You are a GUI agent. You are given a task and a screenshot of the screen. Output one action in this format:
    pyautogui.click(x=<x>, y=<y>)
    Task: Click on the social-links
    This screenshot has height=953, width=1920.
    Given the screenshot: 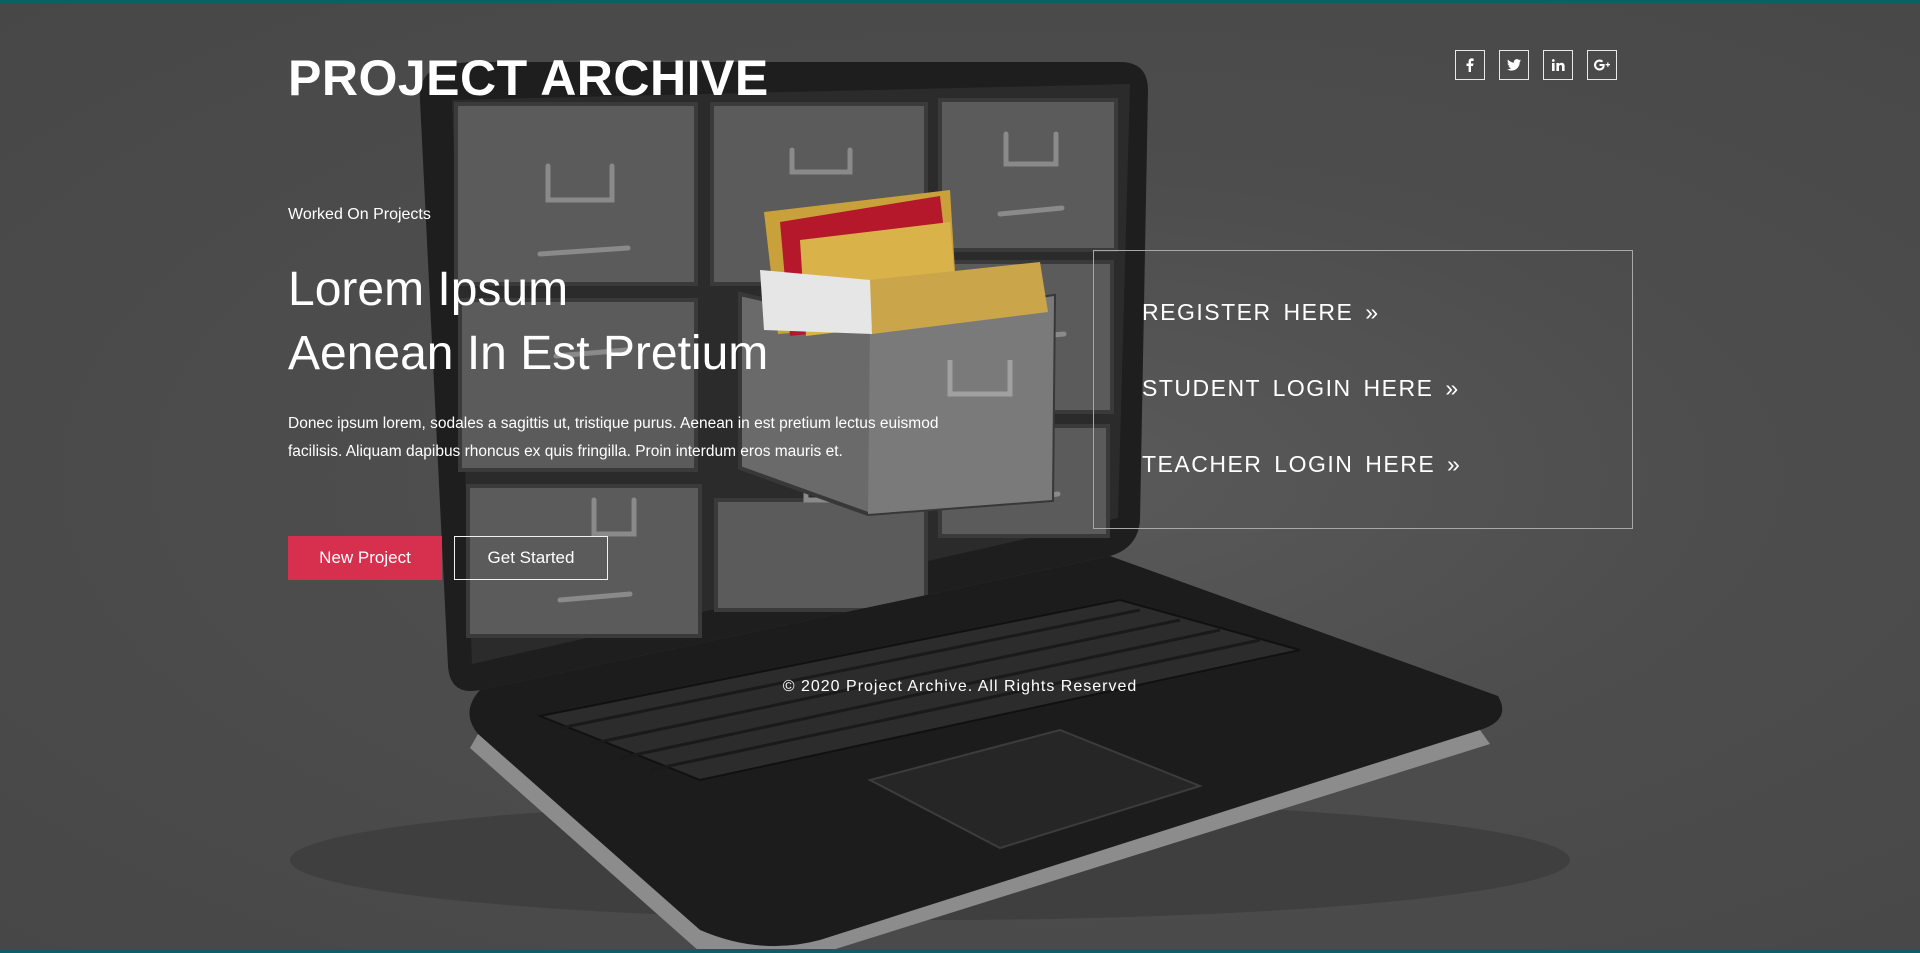 What is the action you would take?
    pyautogui.click(x=1536, y=65)
    